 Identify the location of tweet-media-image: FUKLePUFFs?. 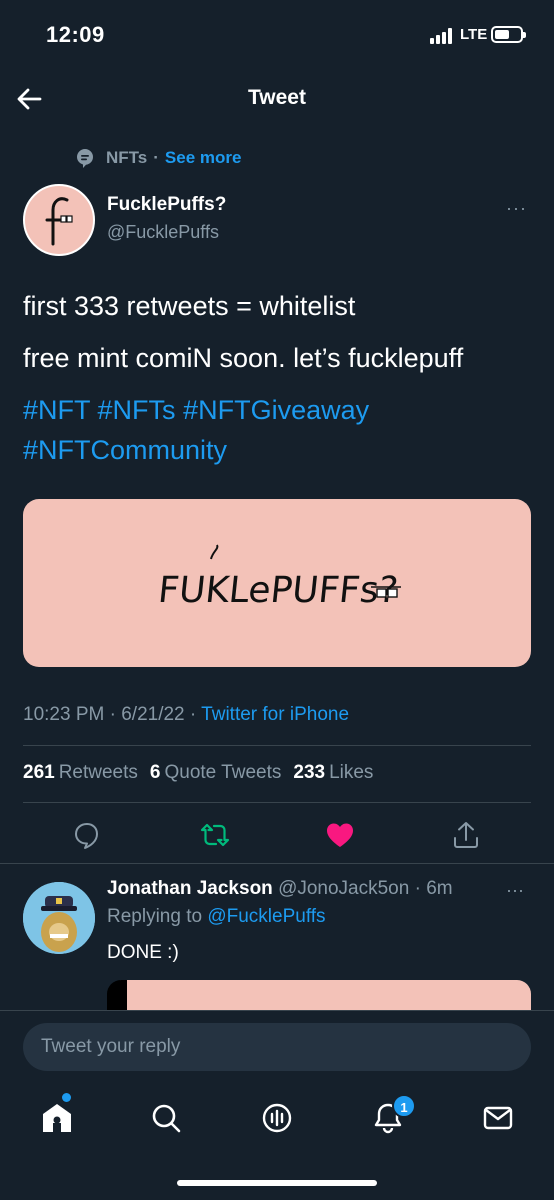
(277, 583).